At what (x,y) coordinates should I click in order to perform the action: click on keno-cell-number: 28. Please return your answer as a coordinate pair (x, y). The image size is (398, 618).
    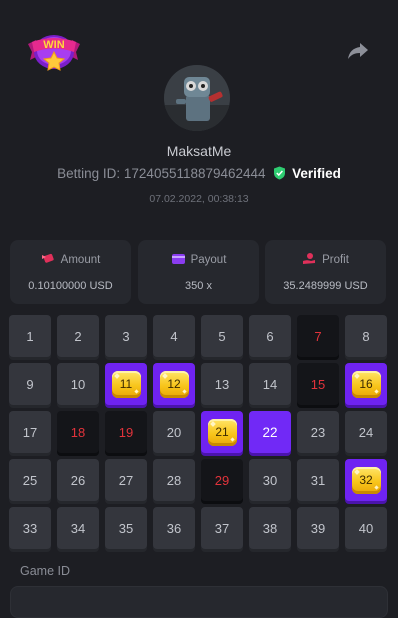
    Looking at the image, I should click on (174, 480).